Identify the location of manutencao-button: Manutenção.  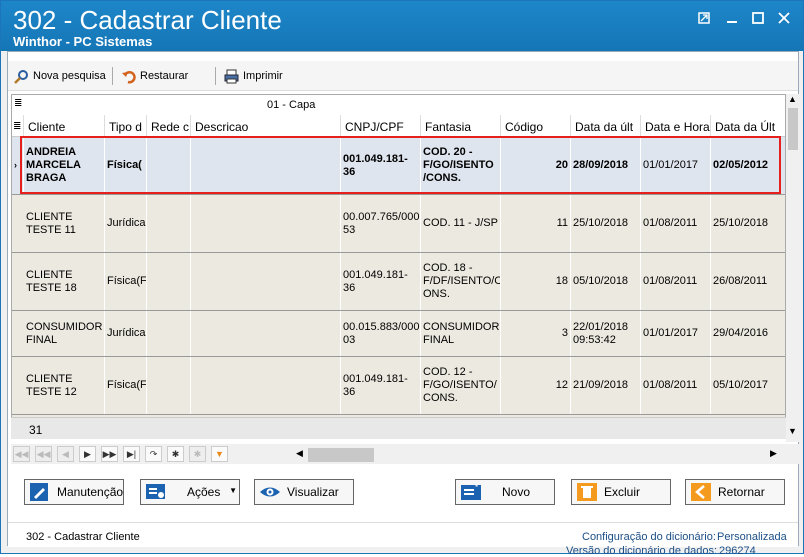
(74, 492).